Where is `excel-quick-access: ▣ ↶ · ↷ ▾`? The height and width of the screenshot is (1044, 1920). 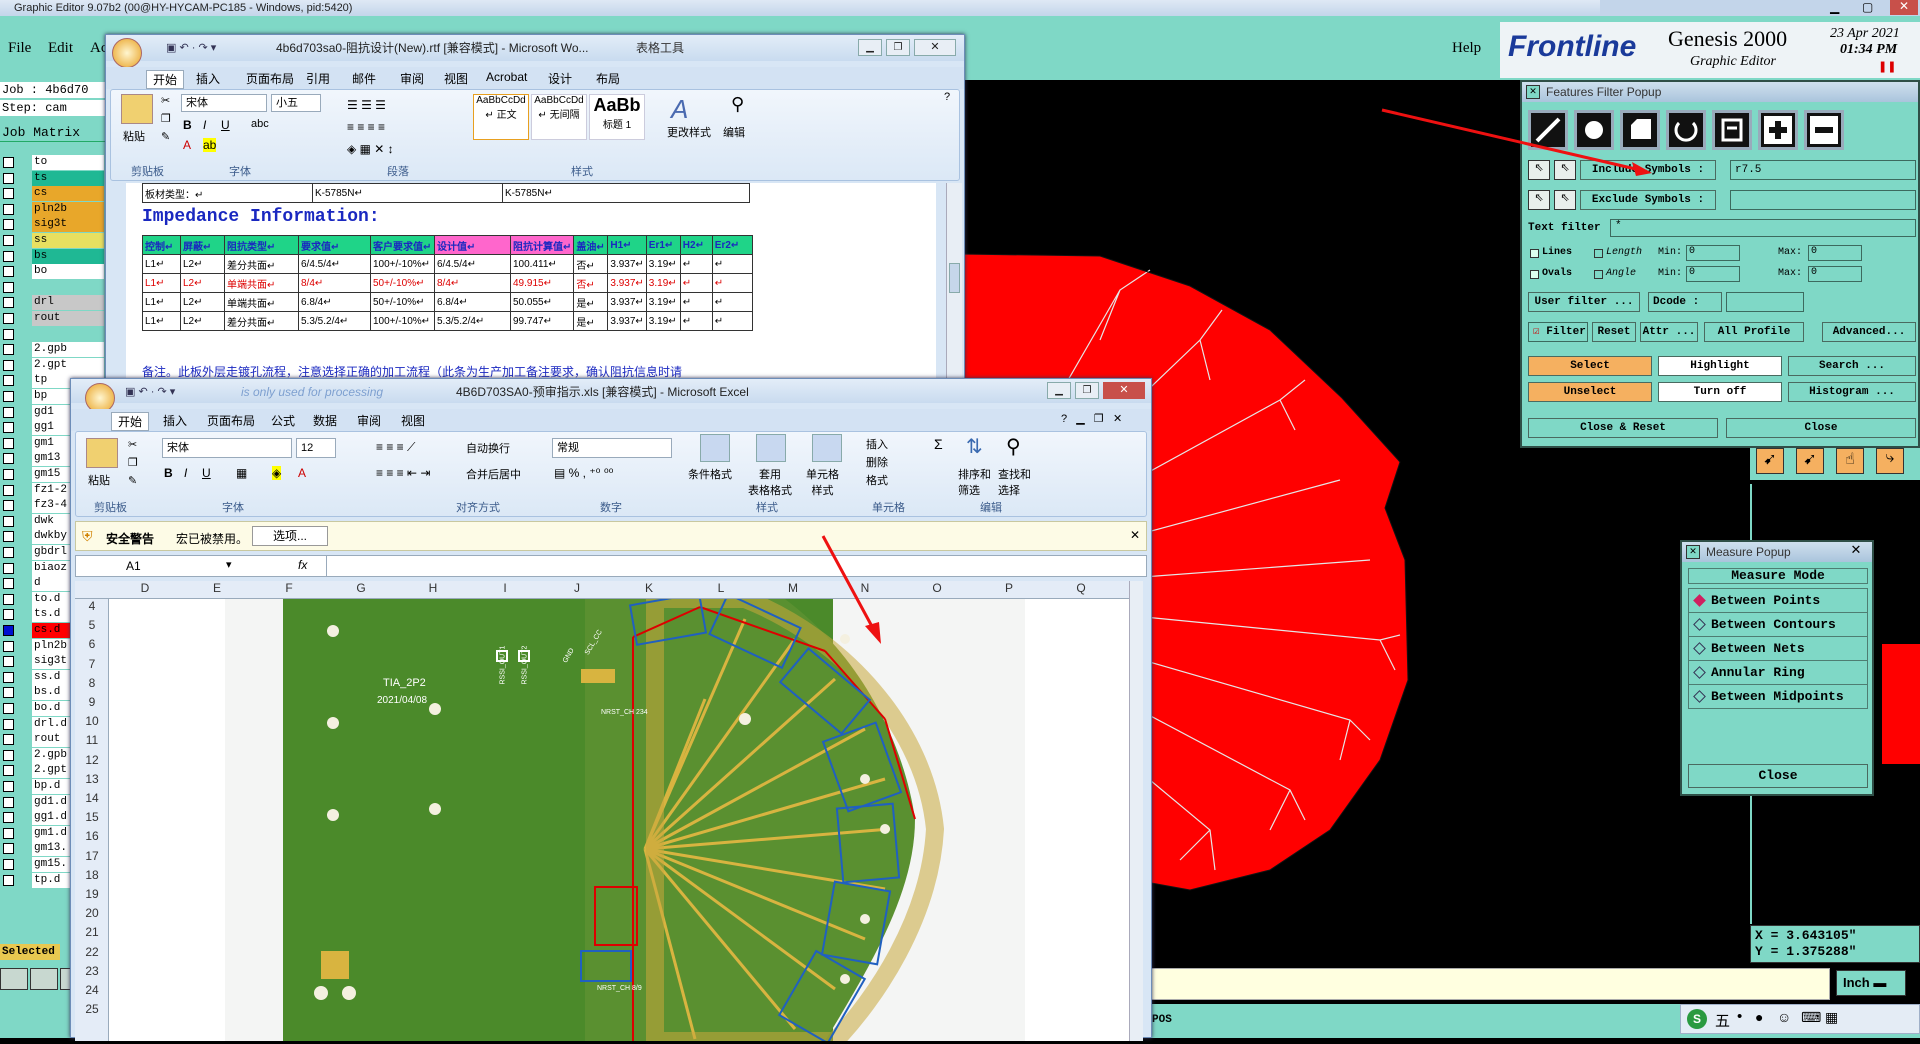
excel-quick-access: ▣ ↶ · ↷ ▾ is located at coordinates (150, 392).